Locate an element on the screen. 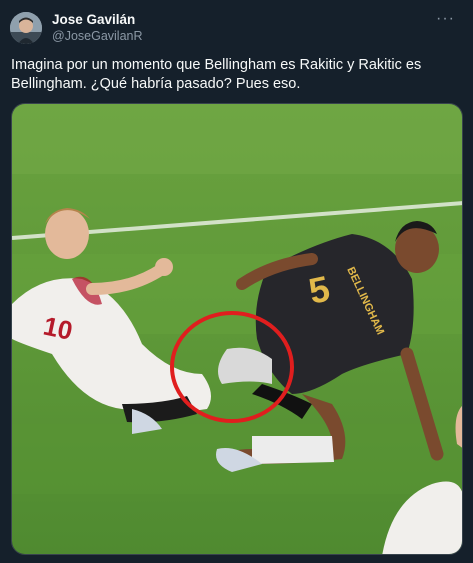 This screenshot has width=473, height=563. avatar-photo-icon is located at coordinates (26, 28).